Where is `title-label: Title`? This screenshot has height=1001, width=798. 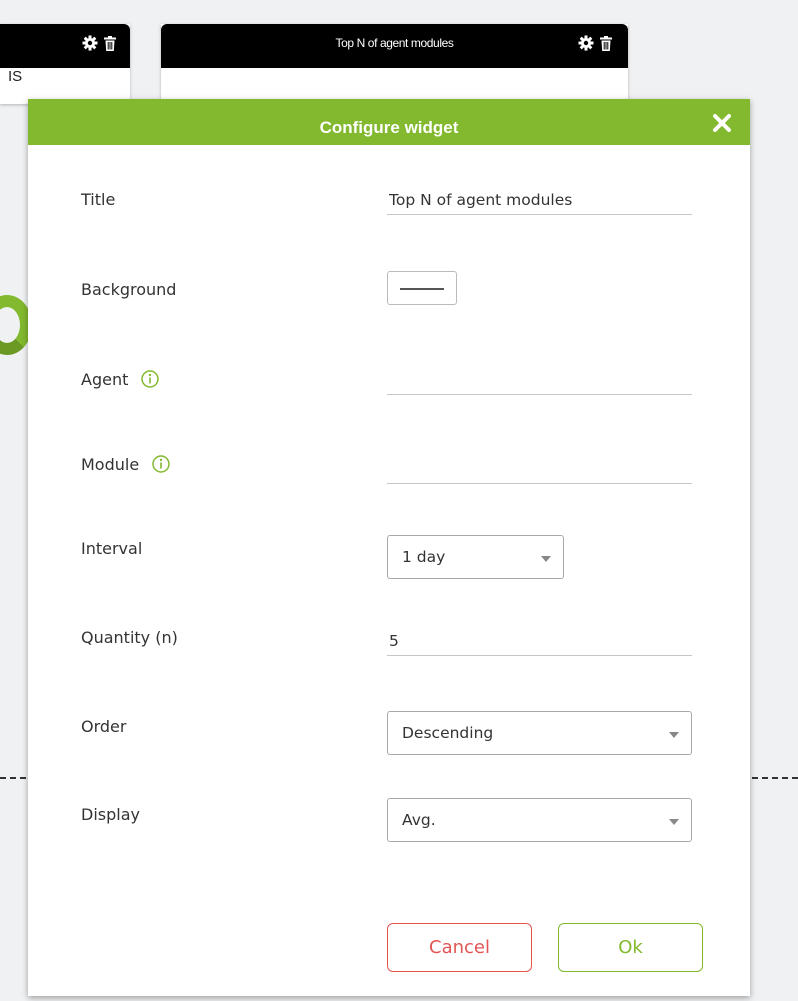 title-label: Title is located at coordinates (98, 199).